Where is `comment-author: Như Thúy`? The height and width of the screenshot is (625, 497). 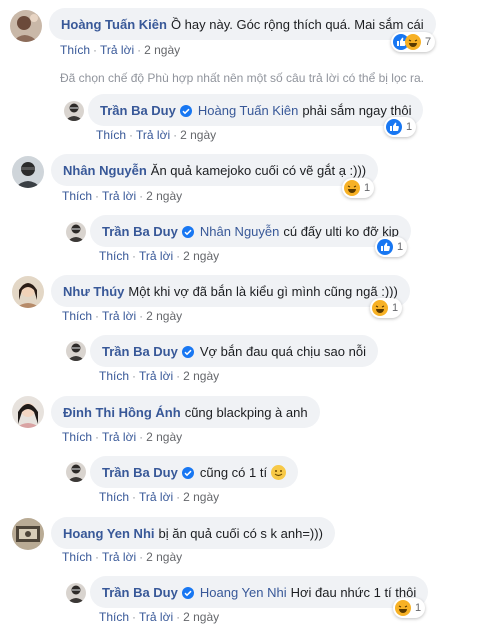
comment-author: Như Thúy is located at coordinates (93, 291).